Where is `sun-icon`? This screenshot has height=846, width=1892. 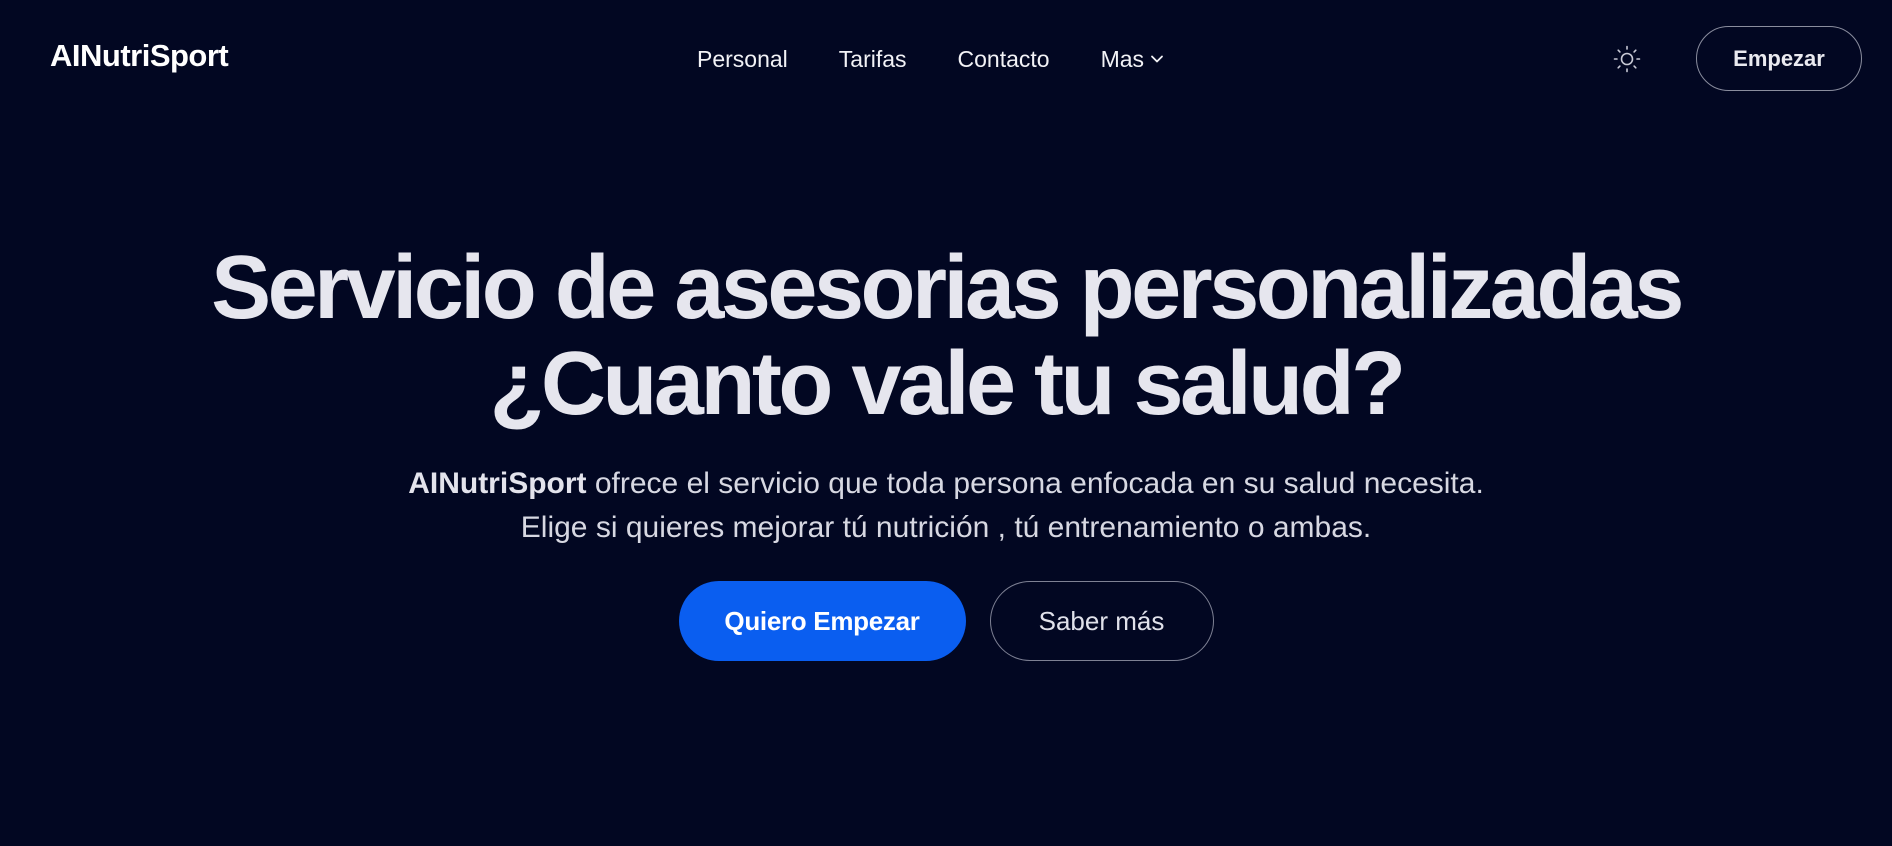
sun-icon is located at coordinates (1627, 59).